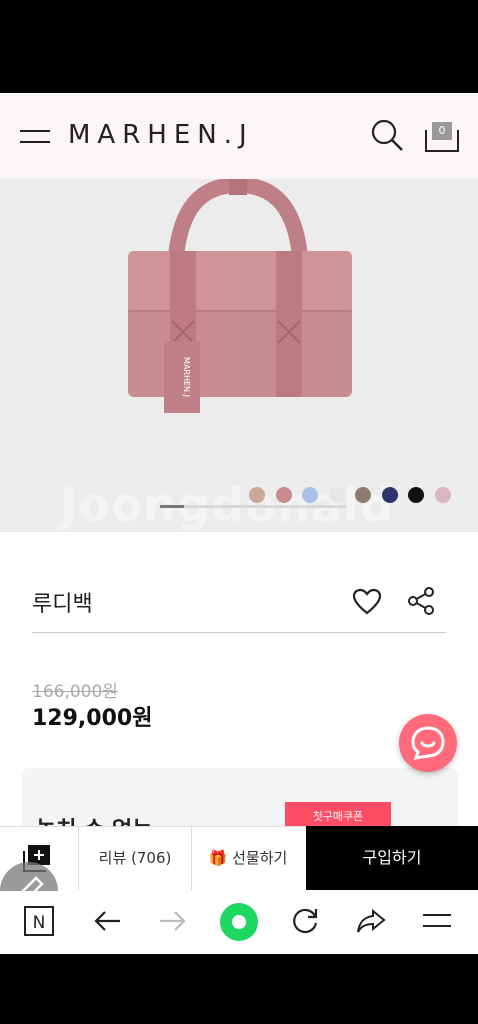  What do you see at coordinates (367, 602) in the screenshot?
I see `heart-icon` at bounding box center [367, 602].